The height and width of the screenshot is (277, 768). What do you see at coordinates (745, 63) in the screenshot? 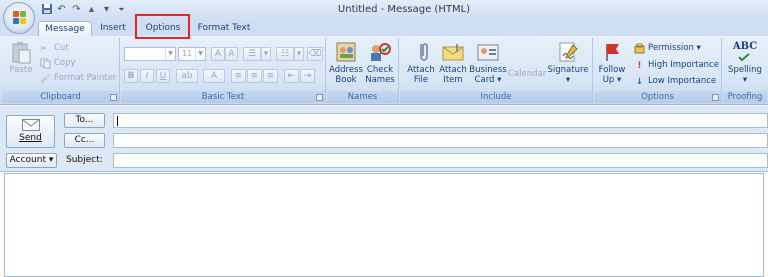
I see `spelling-button: ABC Spelling ▾` at bounding box center [745, 63].